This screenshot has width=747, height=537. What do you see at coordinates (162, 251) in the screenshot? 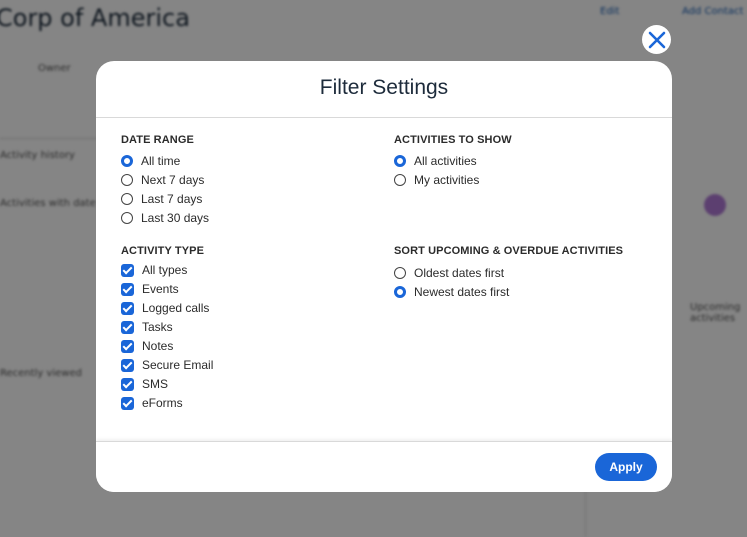
I see `activity-type-heading: ACTIVITY TYPE` at bounding box center [162, 251].